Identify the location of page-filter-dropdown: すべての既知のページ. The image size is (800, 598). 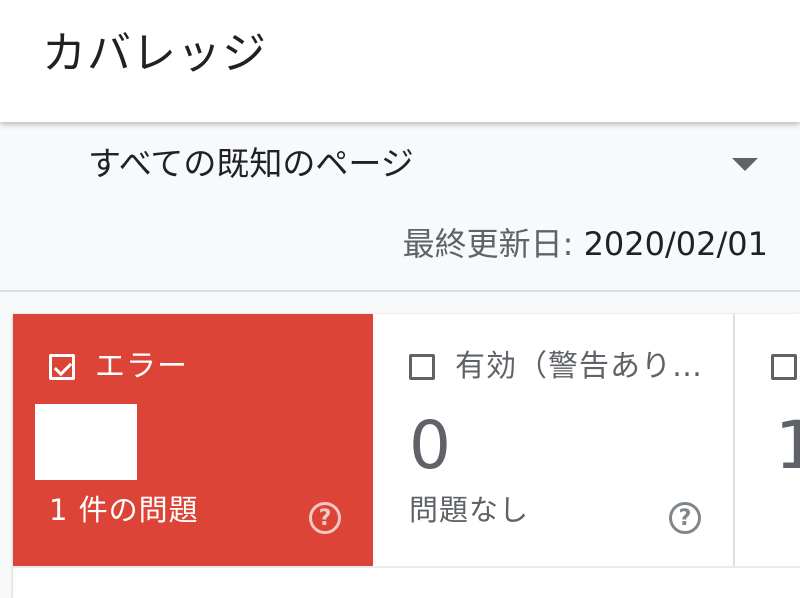
(400, 161).